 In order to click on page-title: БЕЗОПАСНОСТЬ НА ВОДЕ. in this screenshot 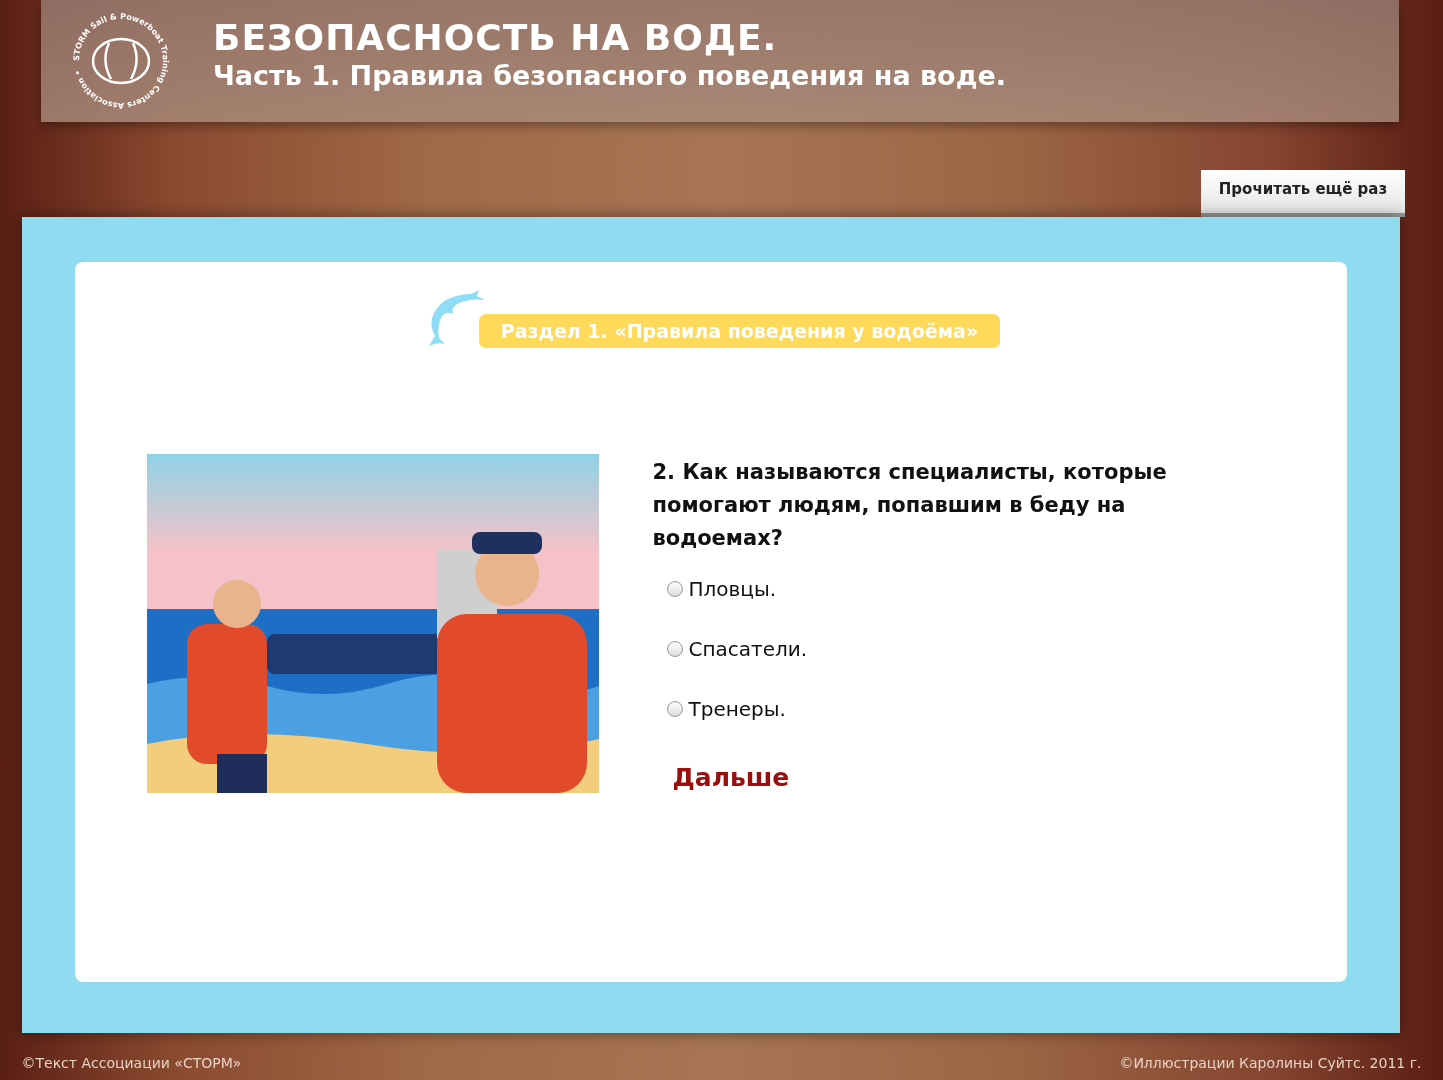, I will do `click(496, 37)`.